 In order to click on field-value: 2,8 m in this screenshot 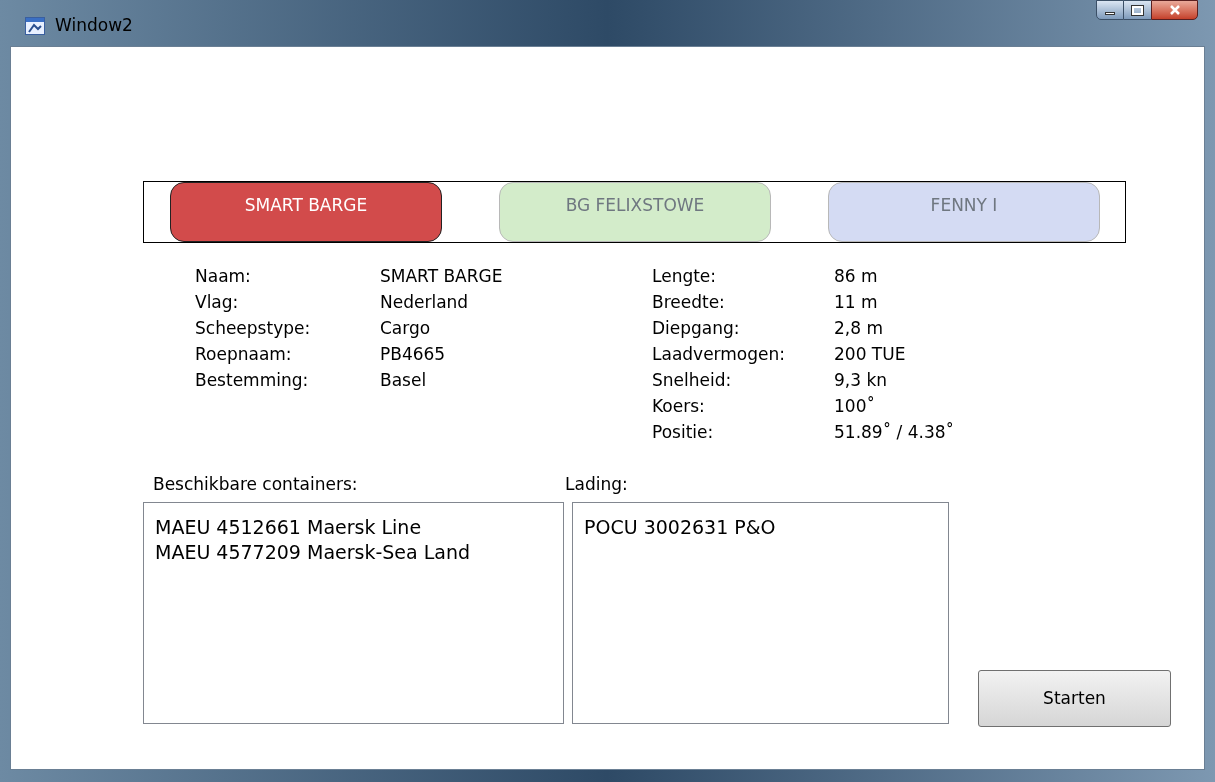, I will do `click(858, 329)`.